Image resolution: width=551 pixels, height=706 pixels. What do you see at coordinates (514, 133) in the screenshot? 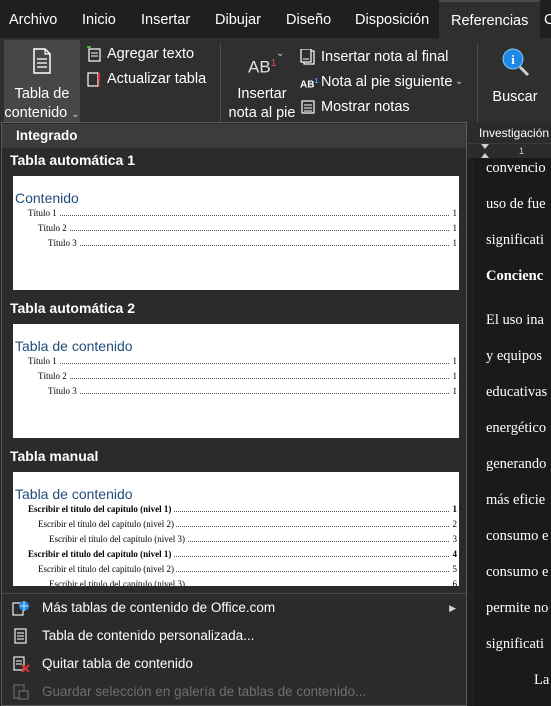
I see `research-pane-label: Investigación` at bounding box center [514, 133].